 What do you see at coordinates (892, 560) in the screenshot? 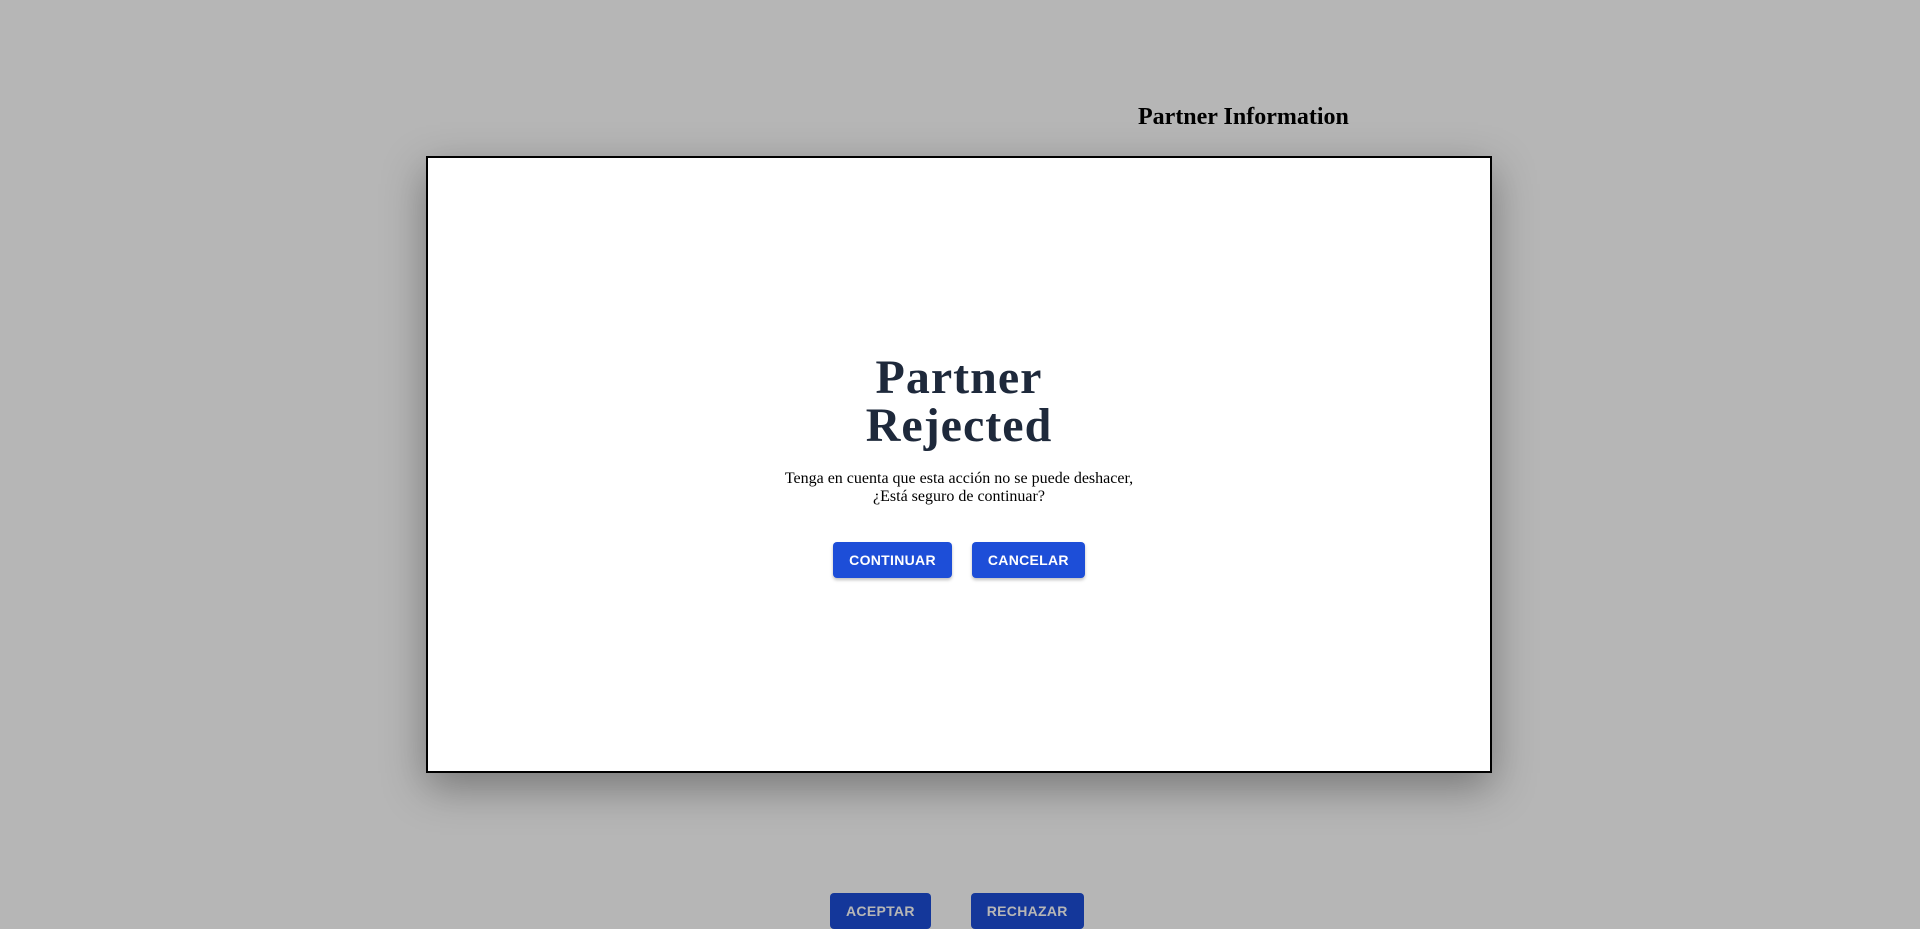
I see `continue-button: CONTINUAR` at bounding box center [892, 560].